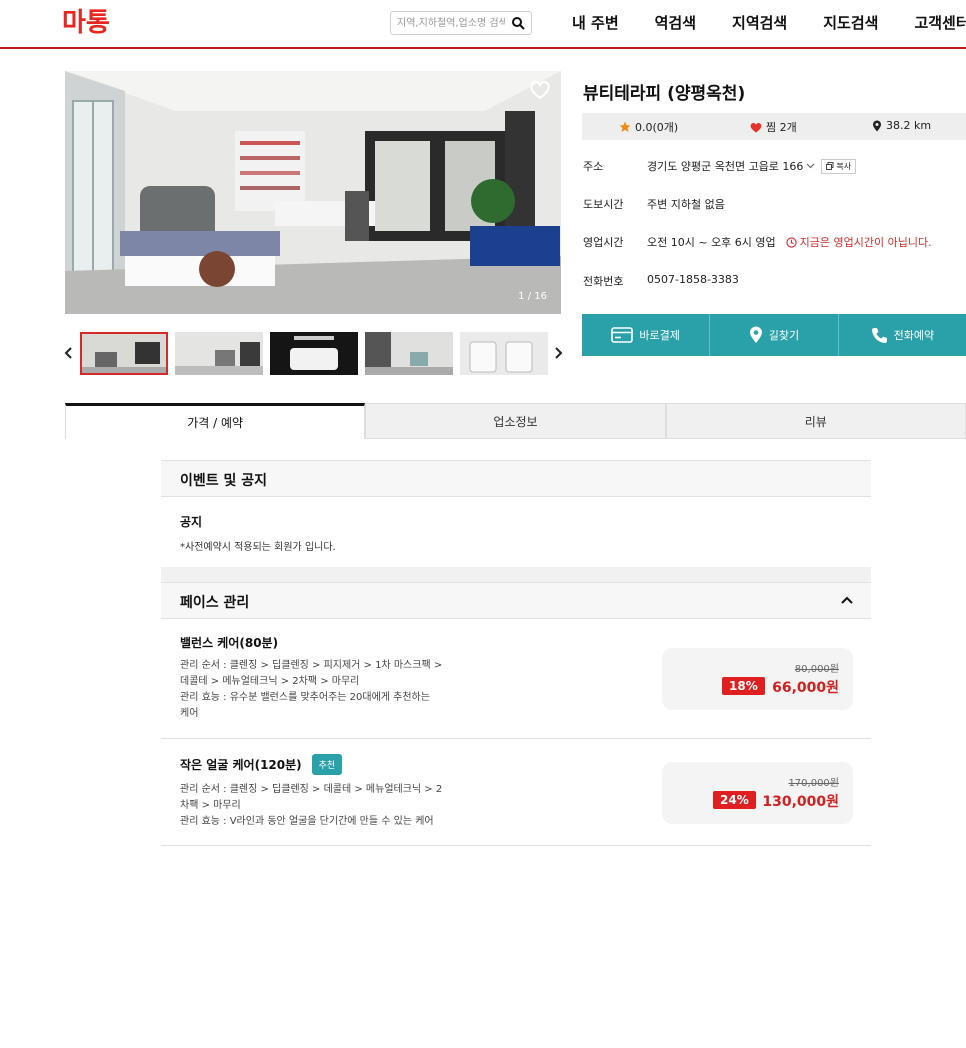 The width and height of the screenshot is (966, 1048). I want to click on distance-value: 38.2 km, so click(909, 125).